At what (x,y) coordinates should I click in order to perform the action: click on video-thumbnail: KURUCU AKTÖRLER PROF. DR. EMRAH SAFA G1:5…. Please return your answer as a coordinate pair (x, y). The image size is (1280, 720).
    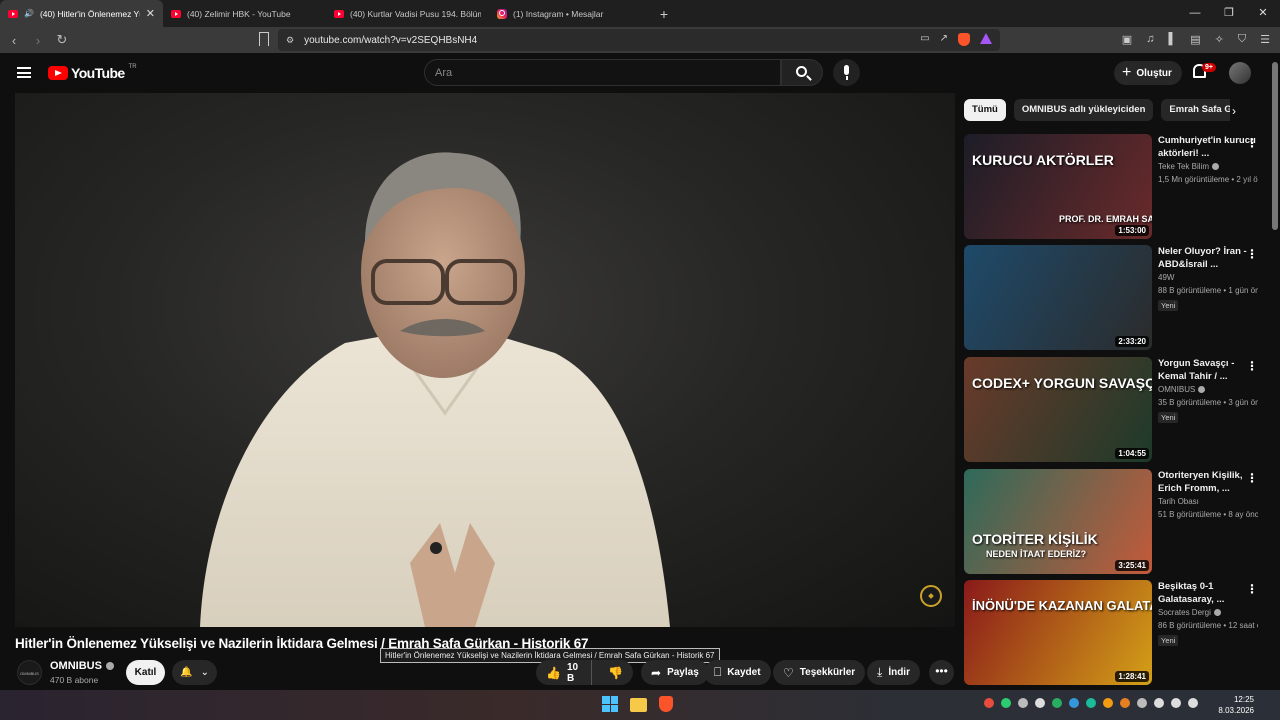
    Looking at the image, I should click on (1058, 186).